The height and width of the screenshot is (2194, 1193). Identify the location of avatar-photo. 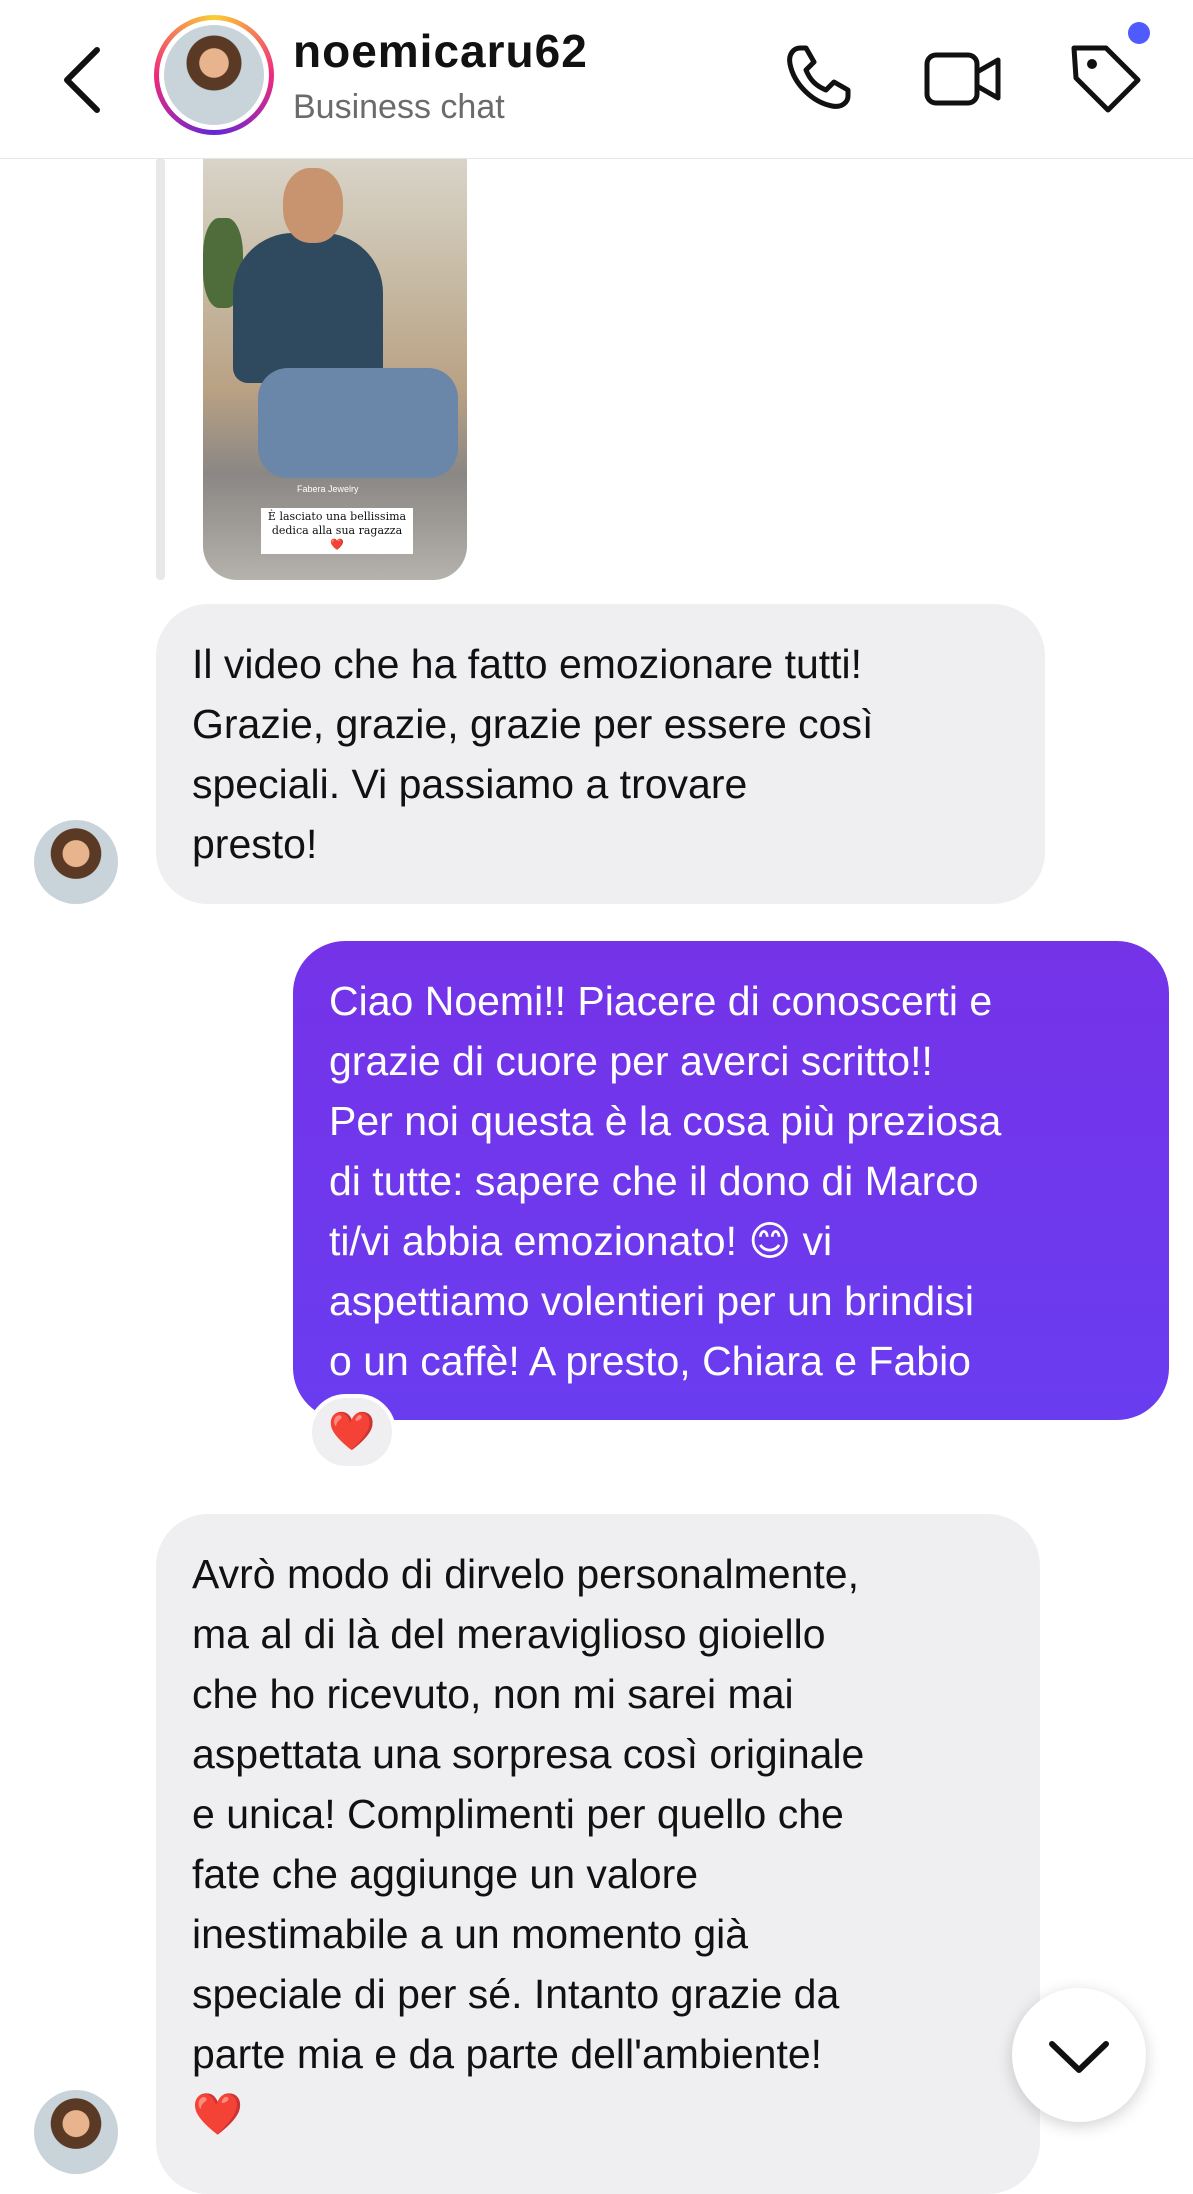
(214, 75).